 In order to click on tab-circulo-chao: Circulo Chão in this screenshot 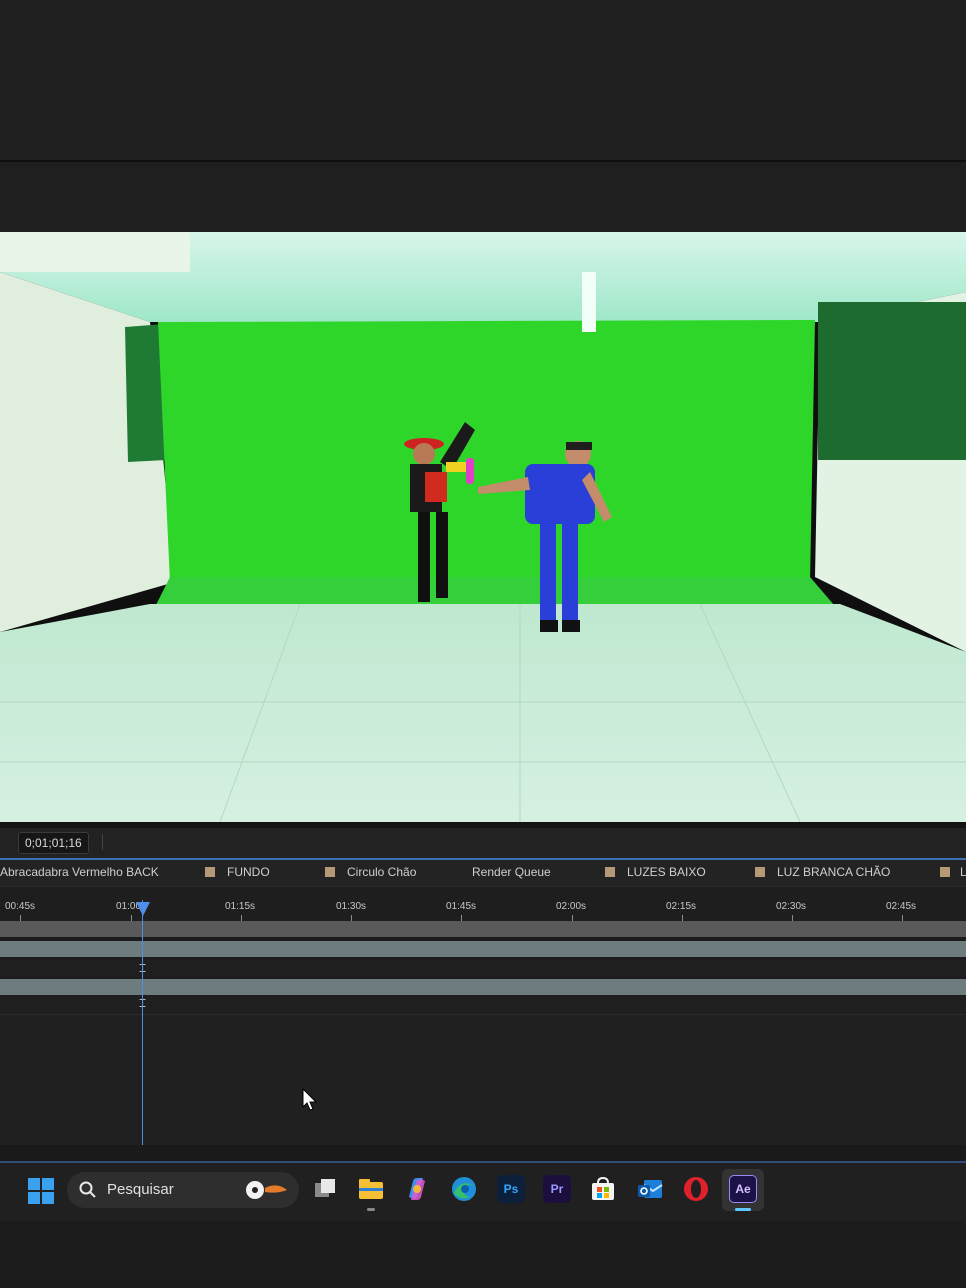, I will do `click(381, 872)`.